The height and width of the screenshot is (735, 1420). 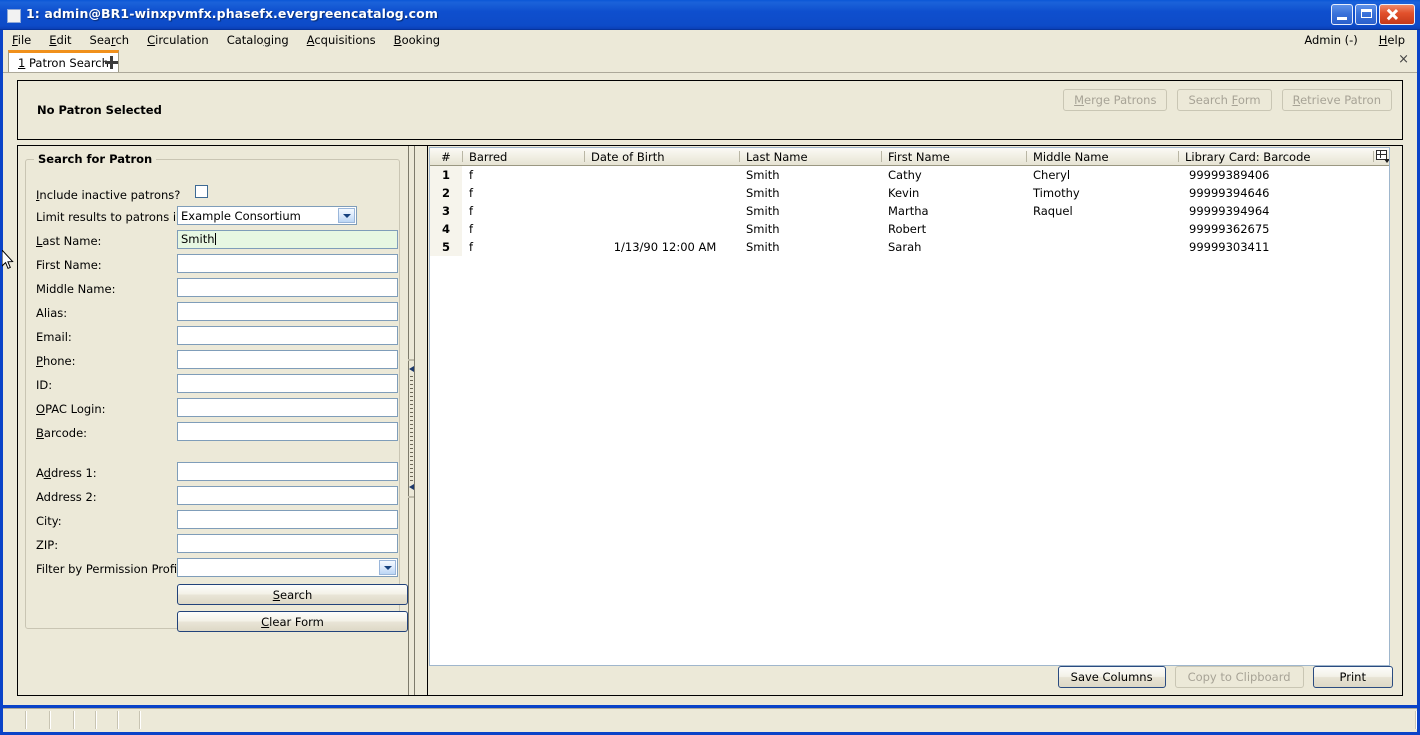 What do you see at coordinates (905, 175) in the screenshot?
I see `cell-first-name: Cathy` at bounding box center [905, 175].